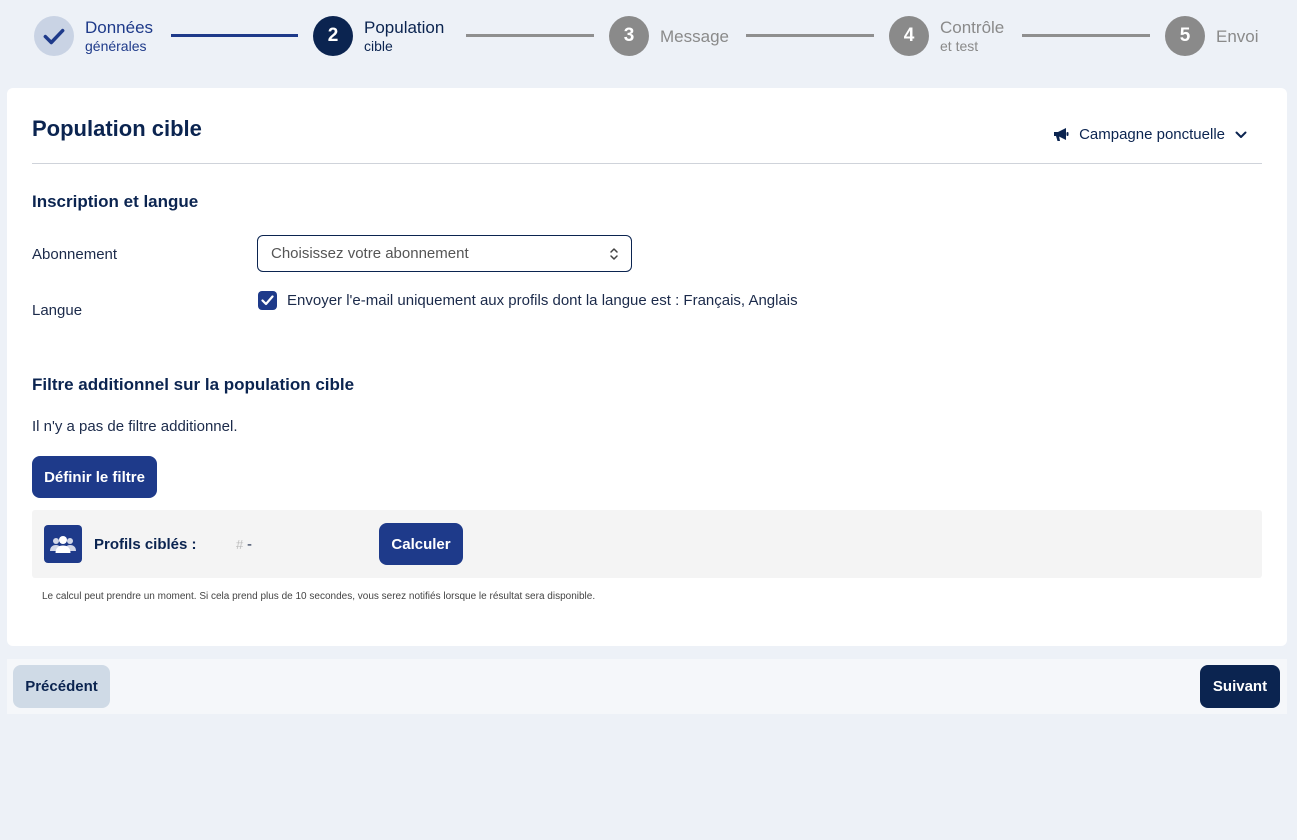 The height and width of the screenshot is (840, 1297). Describe the element at coordinates (647, 163) in the screenshot. I see `header-divider` at that location.